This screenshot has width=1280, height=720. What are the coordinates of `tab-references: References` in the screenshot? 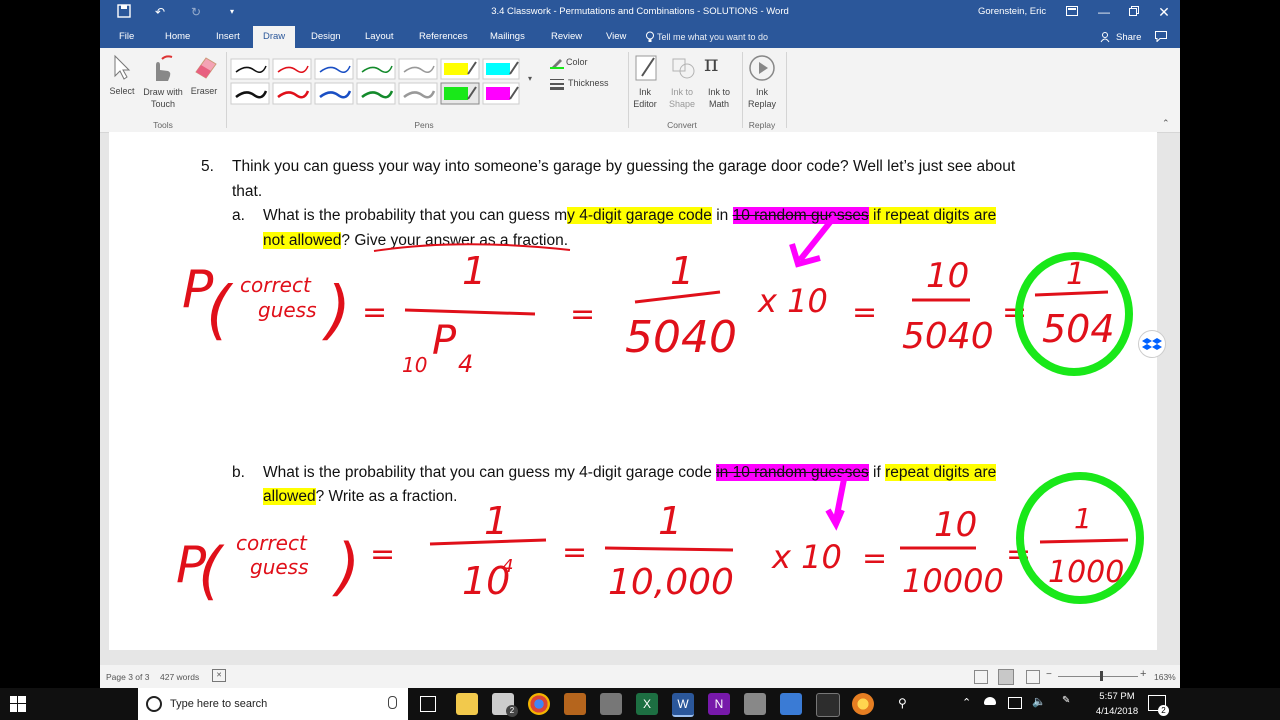 It's located at (443, 36).